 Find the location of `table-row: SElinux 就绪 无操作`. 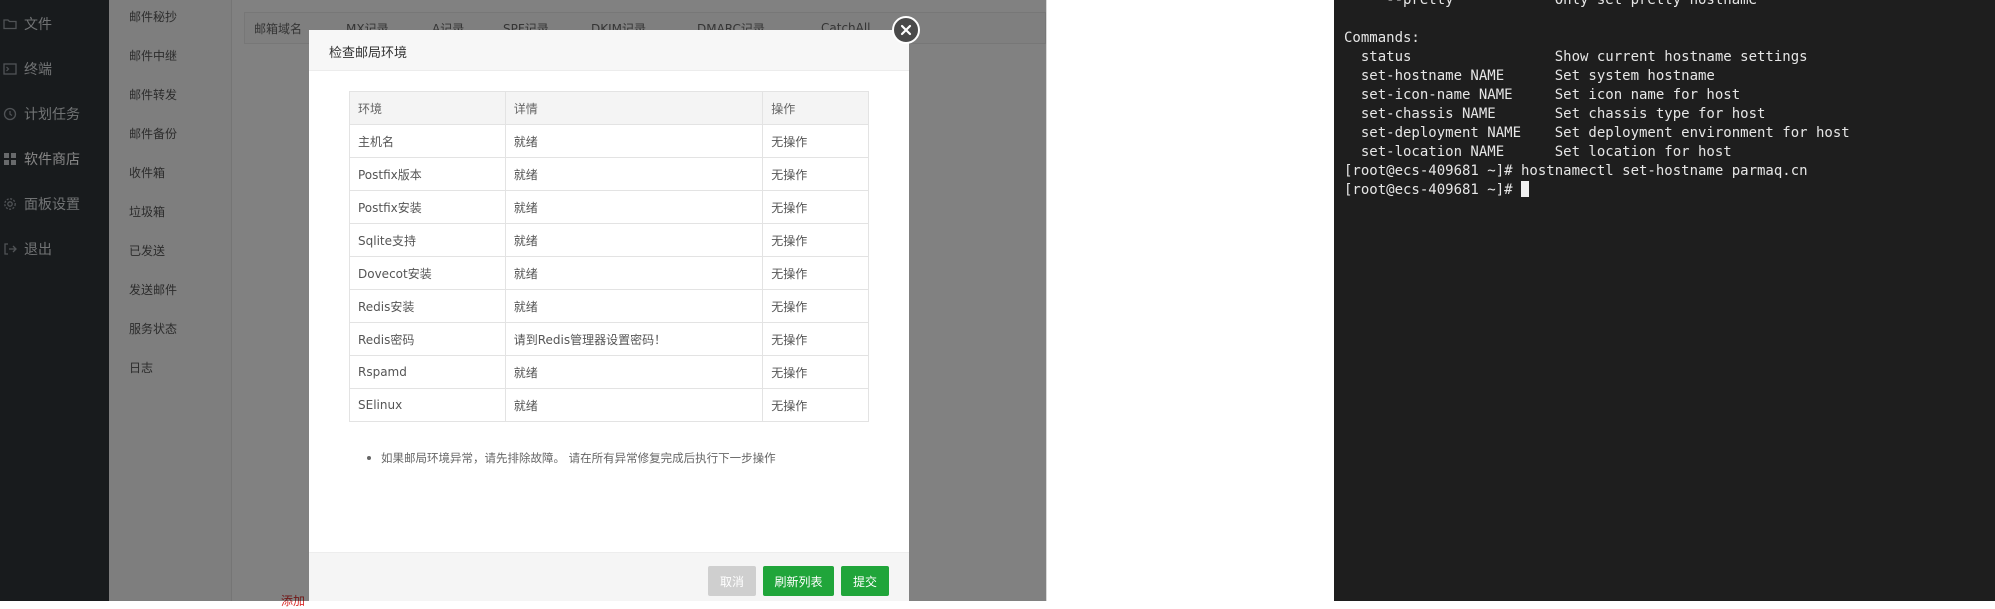

table-row: SElinux 就绪 无操作 is located at coordinates (609, 405).